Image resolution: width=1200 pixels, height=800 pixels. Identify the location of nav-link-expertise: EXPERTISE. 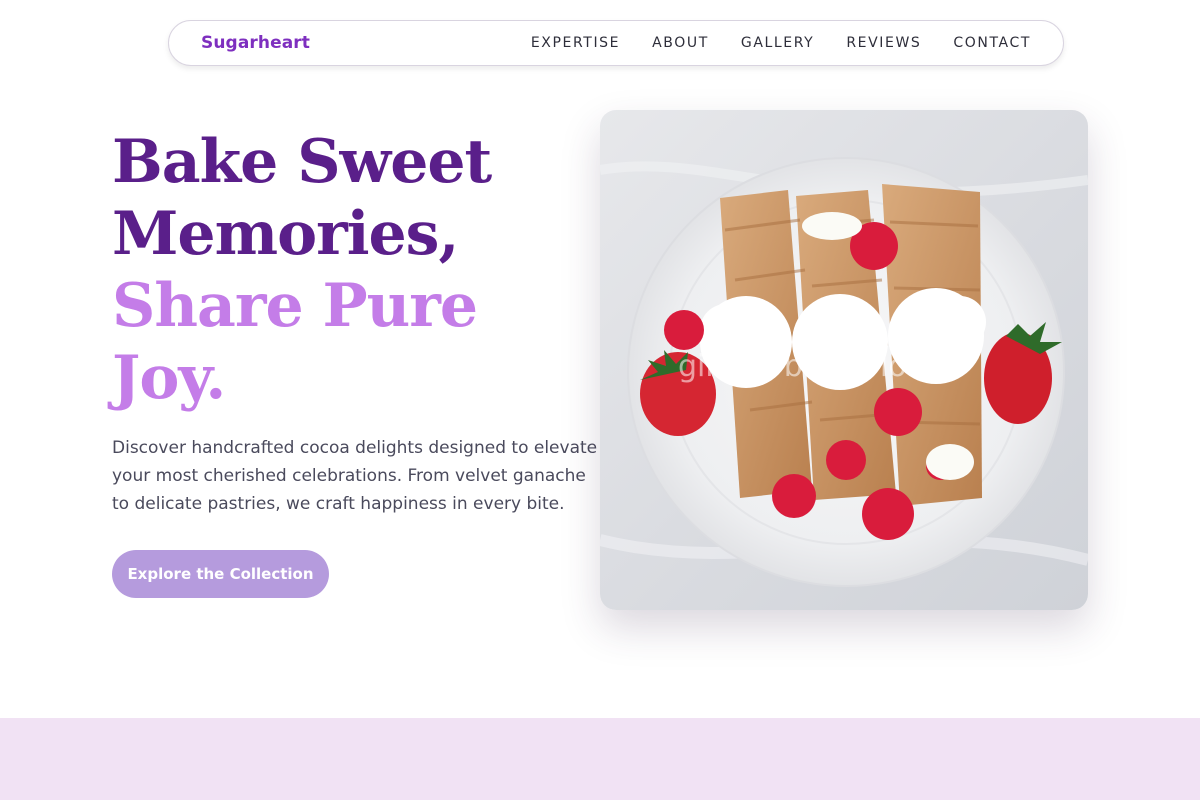
(575, 43).